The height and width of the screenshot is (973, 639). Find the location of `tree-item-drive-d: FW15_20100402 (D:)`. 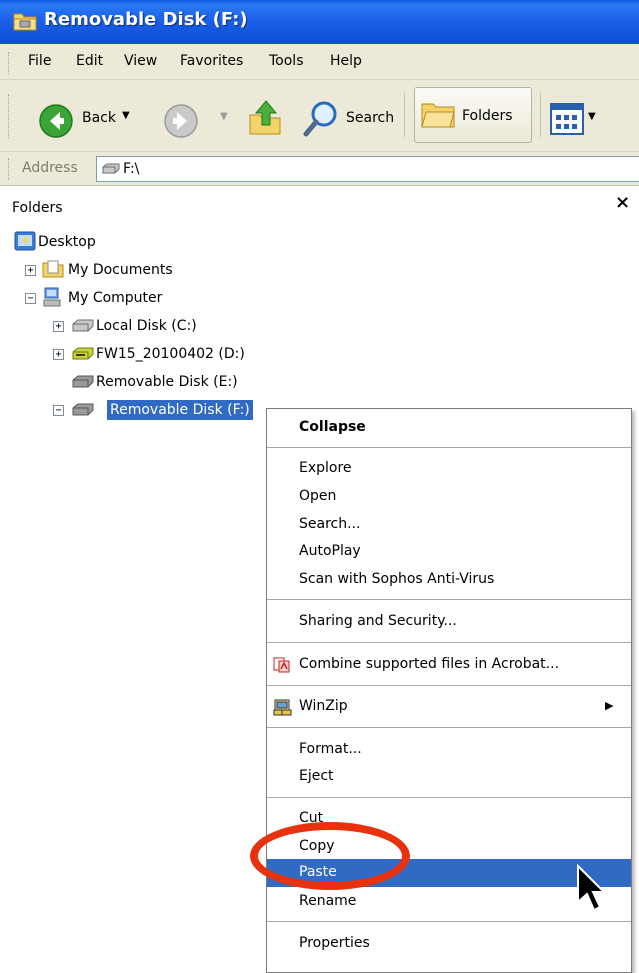

tree-item-drive-d: FW15_20100402 (D:) is located at coordinates (172, 355).